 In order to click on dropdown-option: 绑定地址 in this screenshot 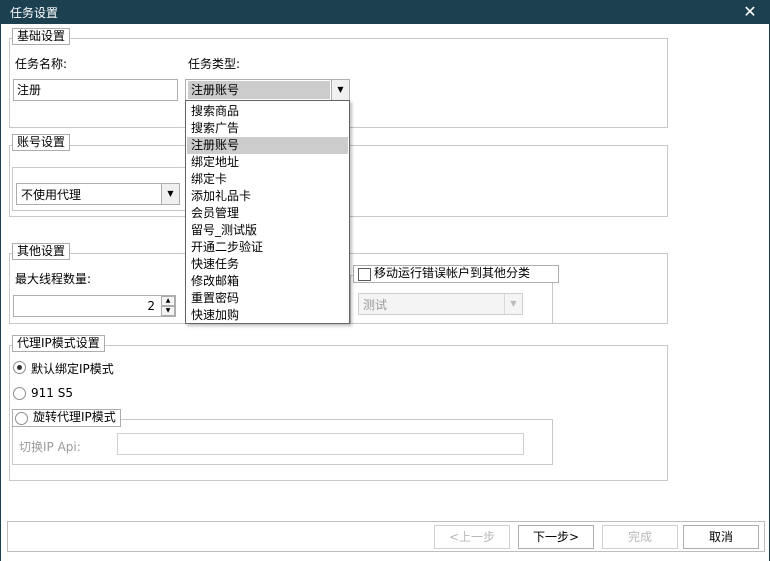, I will do `click(267, 162)`.